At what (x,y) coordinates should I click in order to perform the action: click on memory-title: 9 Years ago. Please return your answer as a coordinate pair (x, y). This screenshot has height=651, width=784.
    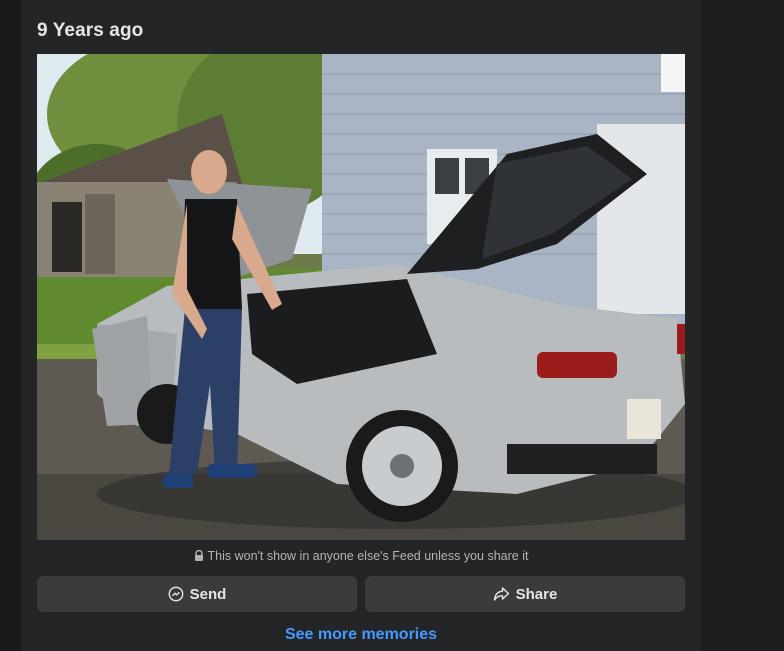
    Looking at the image, I should click on (90, 30).